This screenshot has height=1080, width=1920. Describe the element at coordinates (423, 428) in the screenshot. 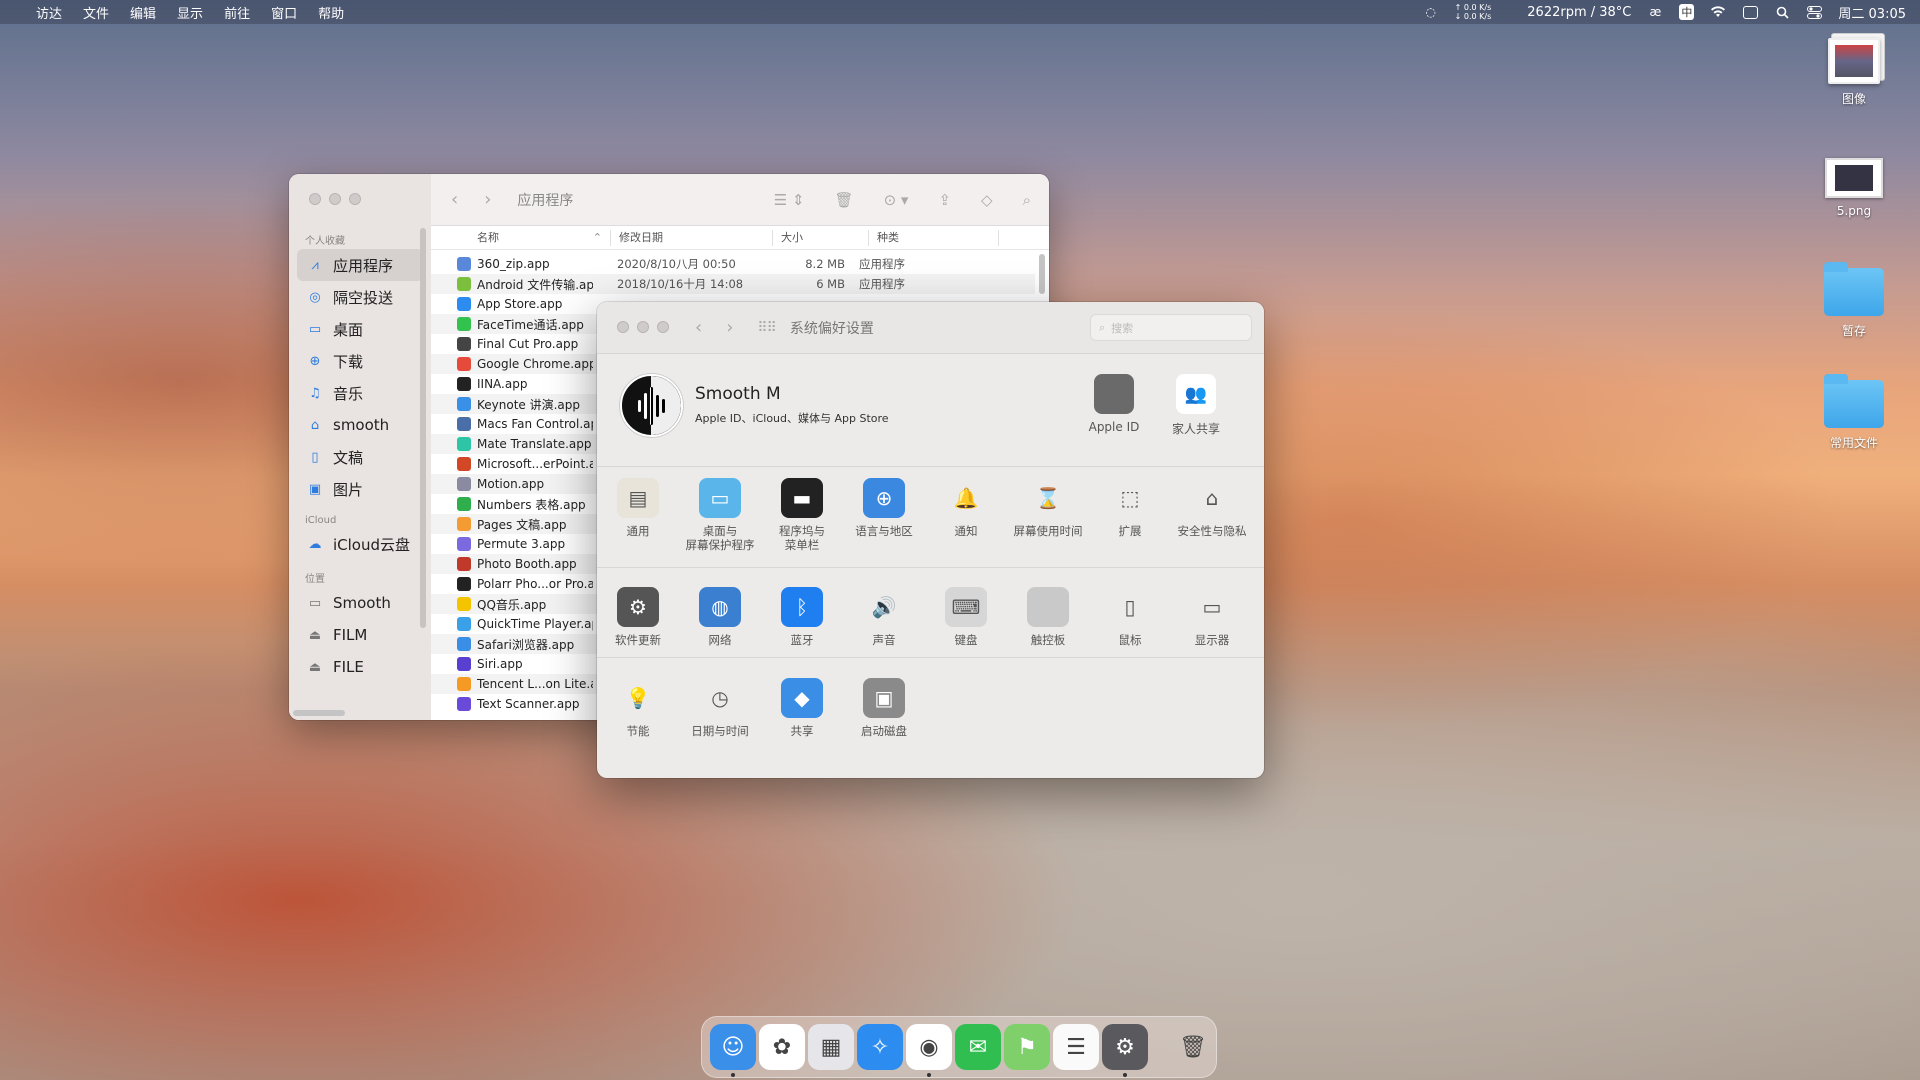

I see `sidebar-scrollbar` at that location.